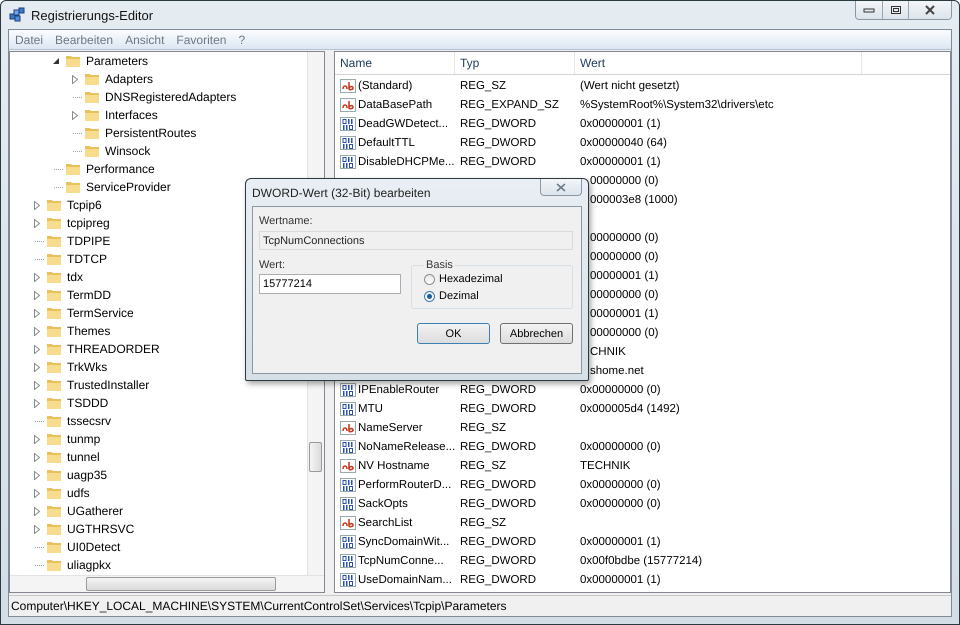 Image resolution: width=960 pixels, height=625 pixels. What do you see at coordinates (395, 104) in the screenshot?
I see `table-cell: DataBasePath` at bounding box center [395, 104].